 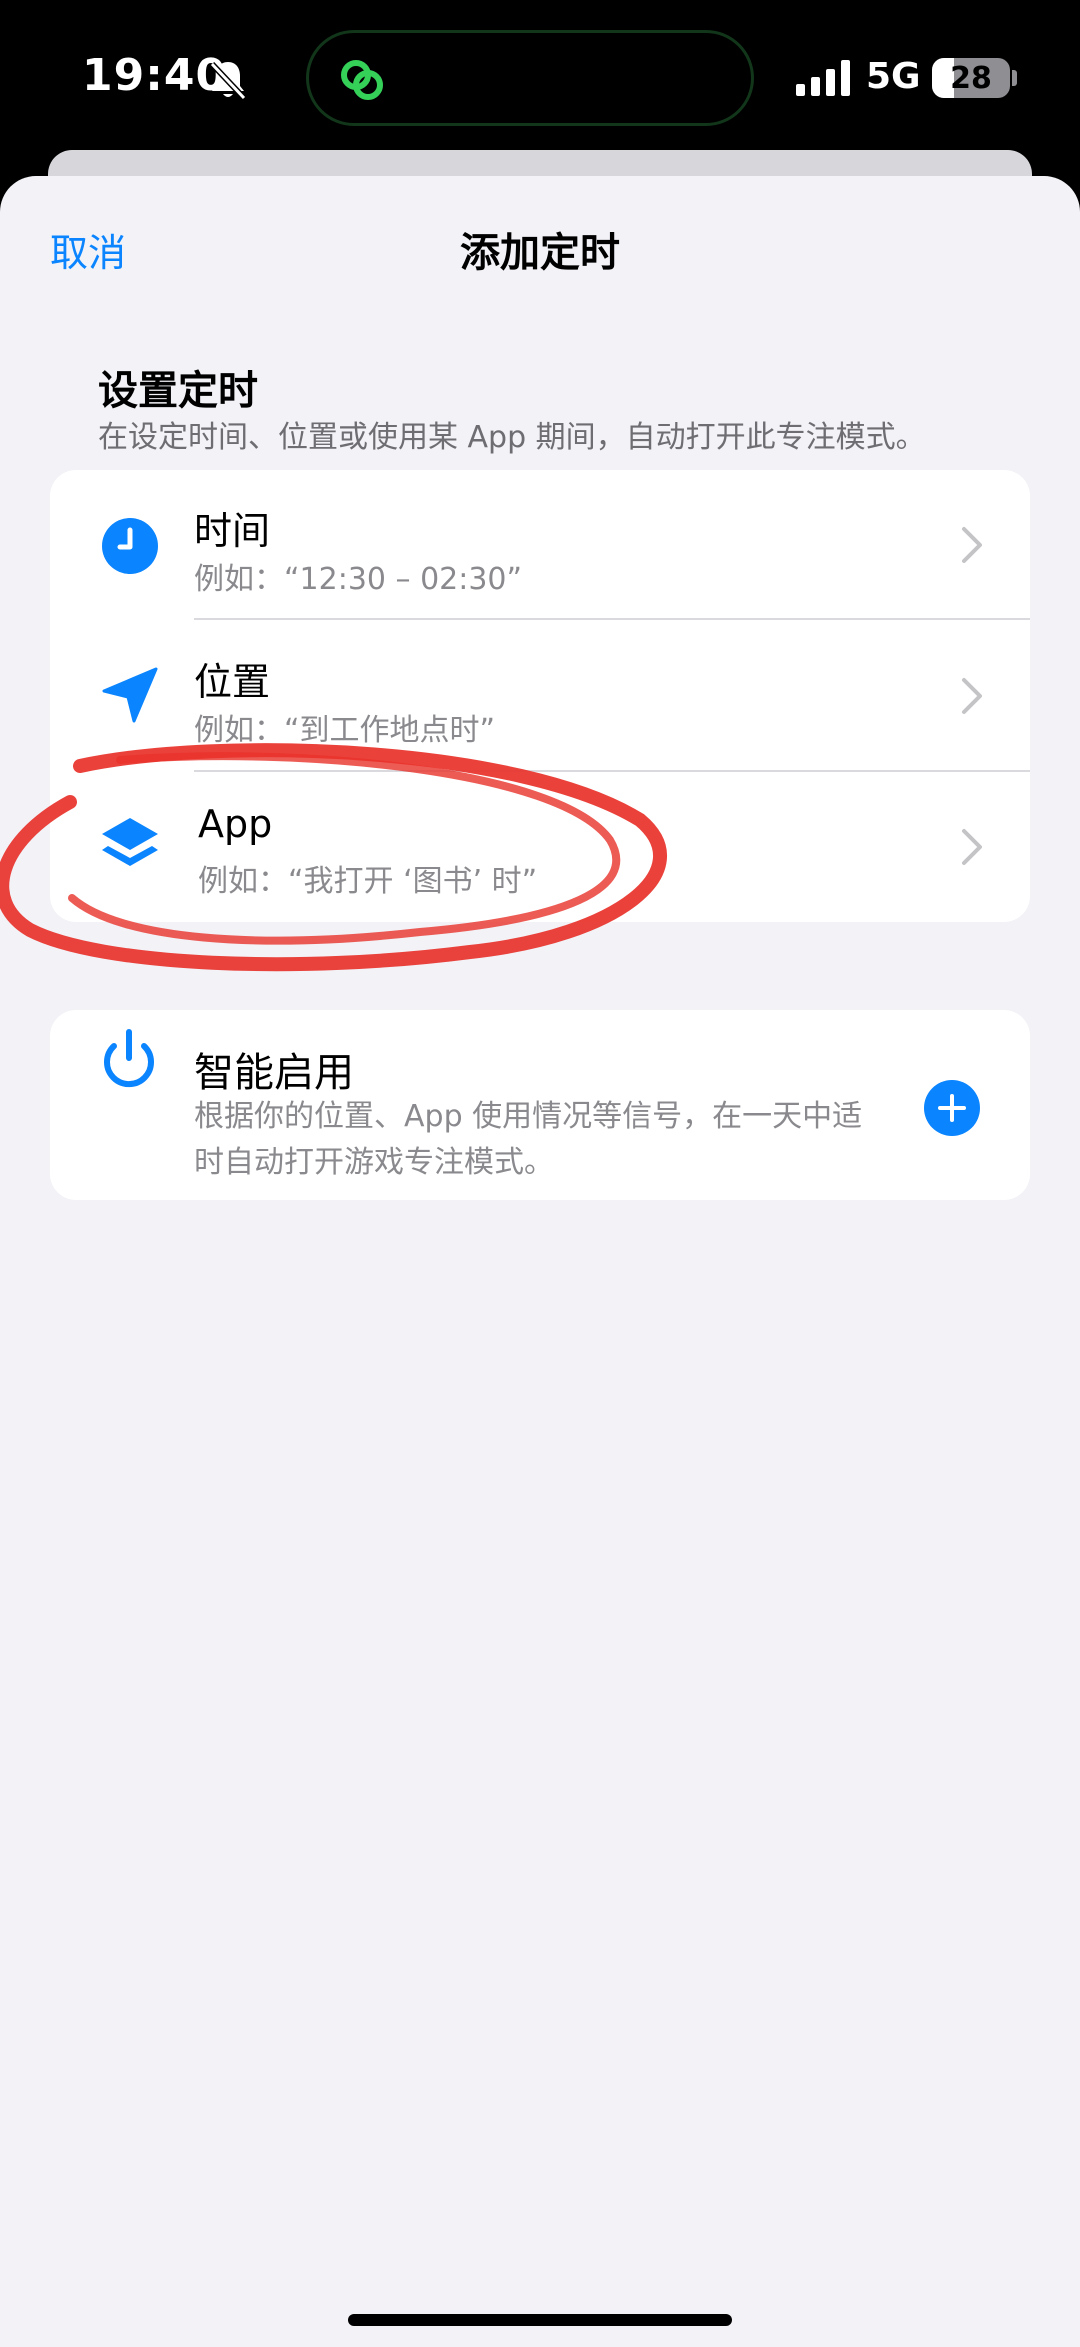 I want to click on option-title: 时间, so click(x=232, y=531).